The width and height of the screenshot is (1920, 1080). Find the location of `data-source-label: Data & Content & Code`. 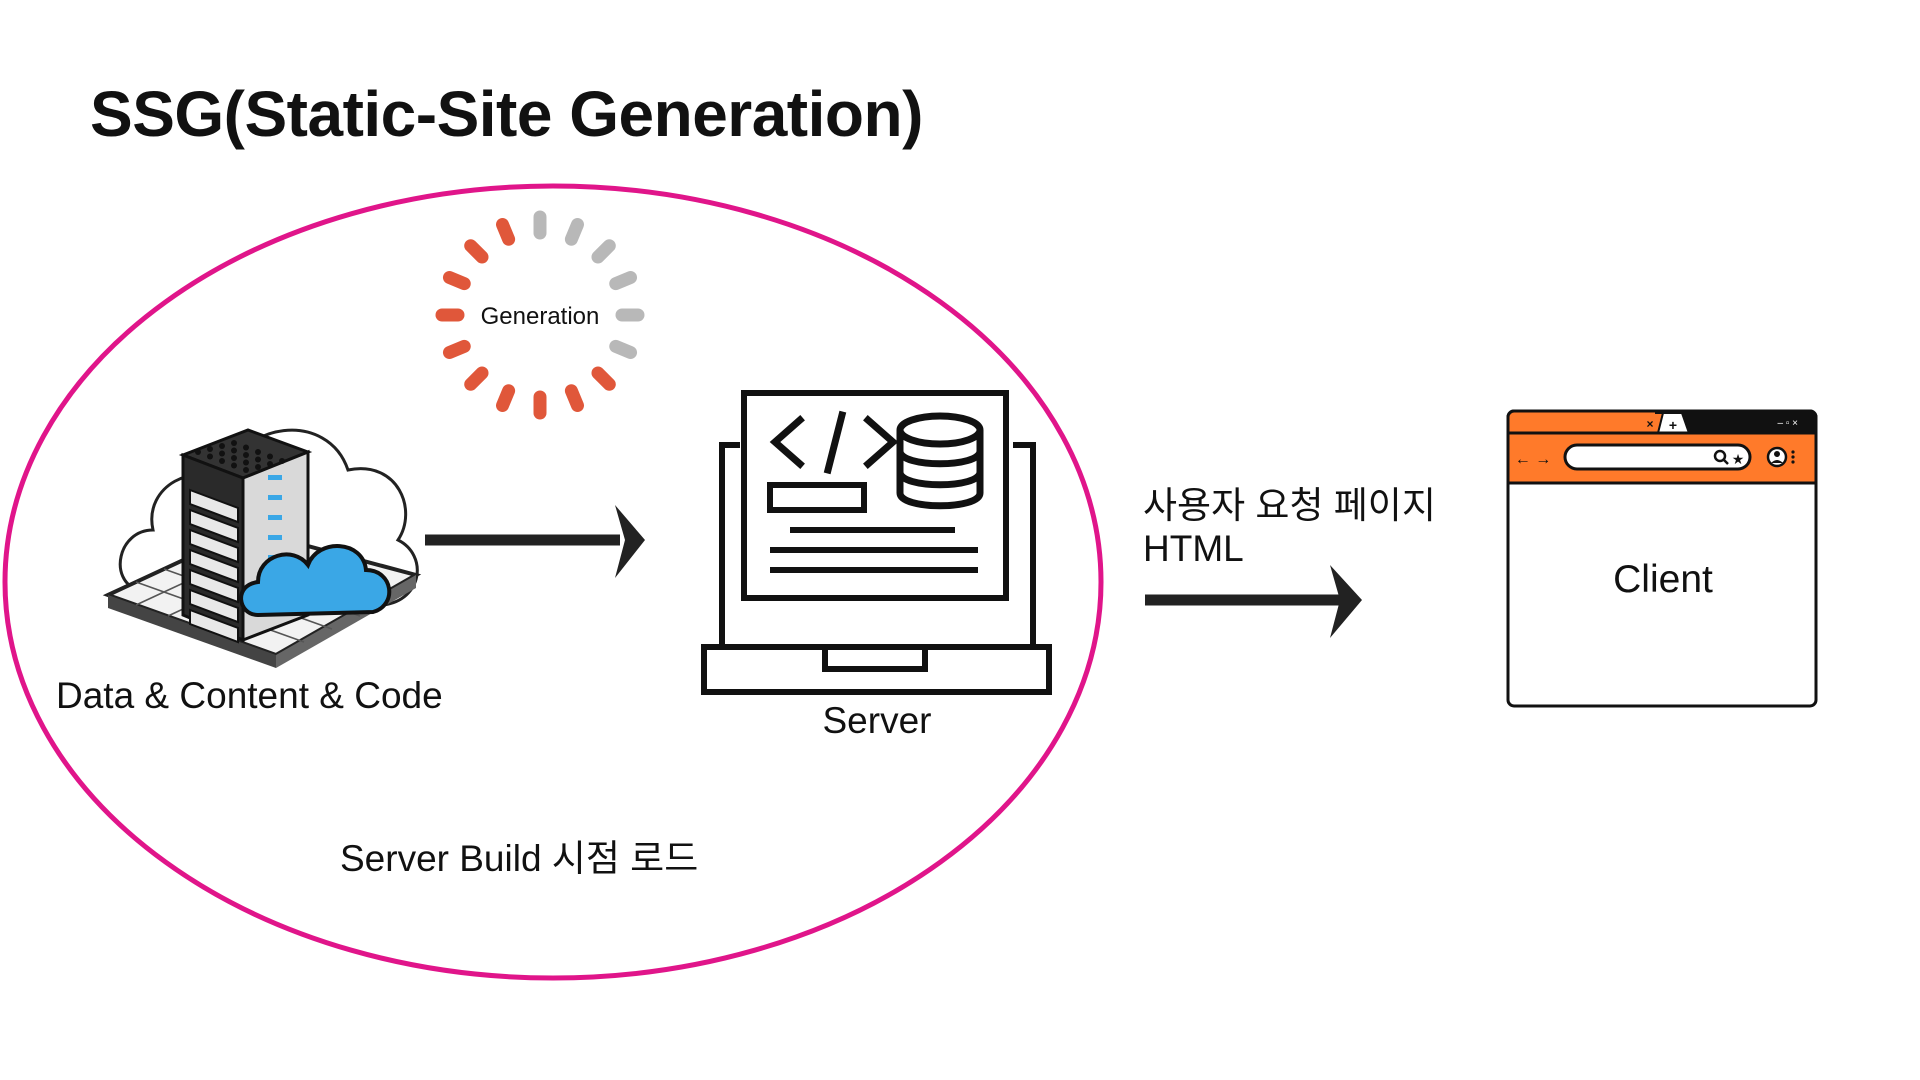

data-source-label: Data & Content & Code is located at coordinates (249, 695).